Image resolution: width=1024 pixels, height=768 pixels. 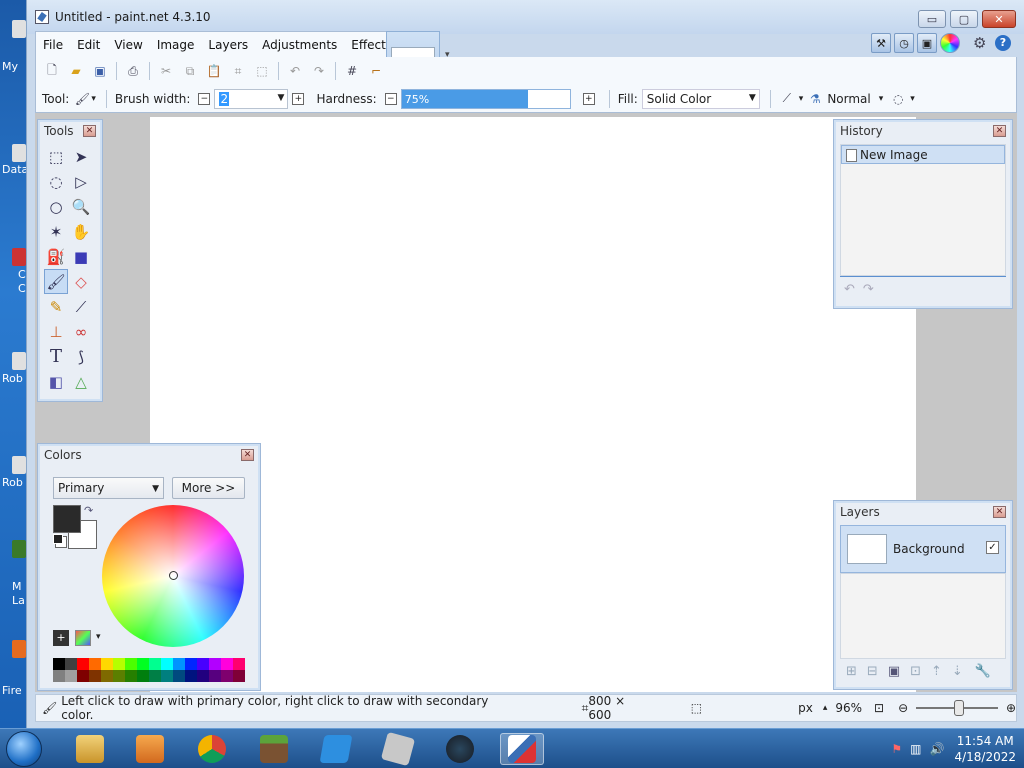 I want to click on minecraft-shortcut-icon, so click(x=19, y=549).